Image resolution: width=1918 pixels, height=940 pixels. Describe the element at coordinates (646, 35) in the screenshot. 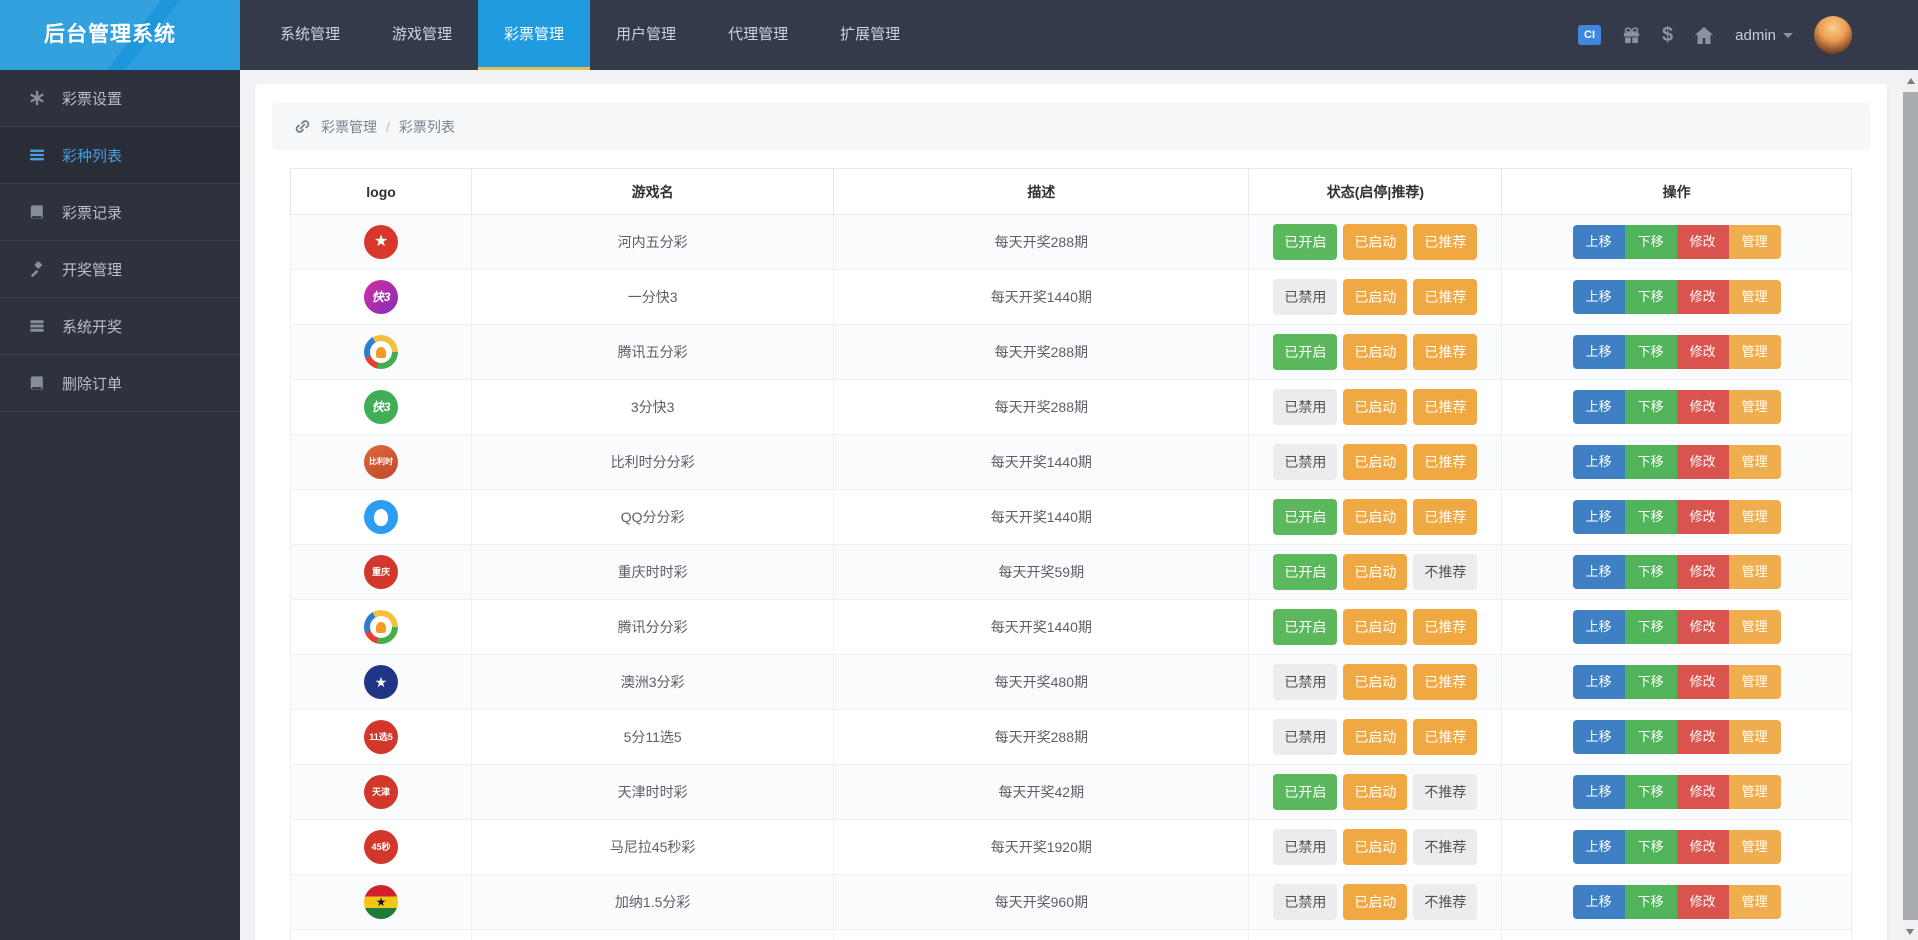

I see `nav-tab-user: 用户管理` at that location.